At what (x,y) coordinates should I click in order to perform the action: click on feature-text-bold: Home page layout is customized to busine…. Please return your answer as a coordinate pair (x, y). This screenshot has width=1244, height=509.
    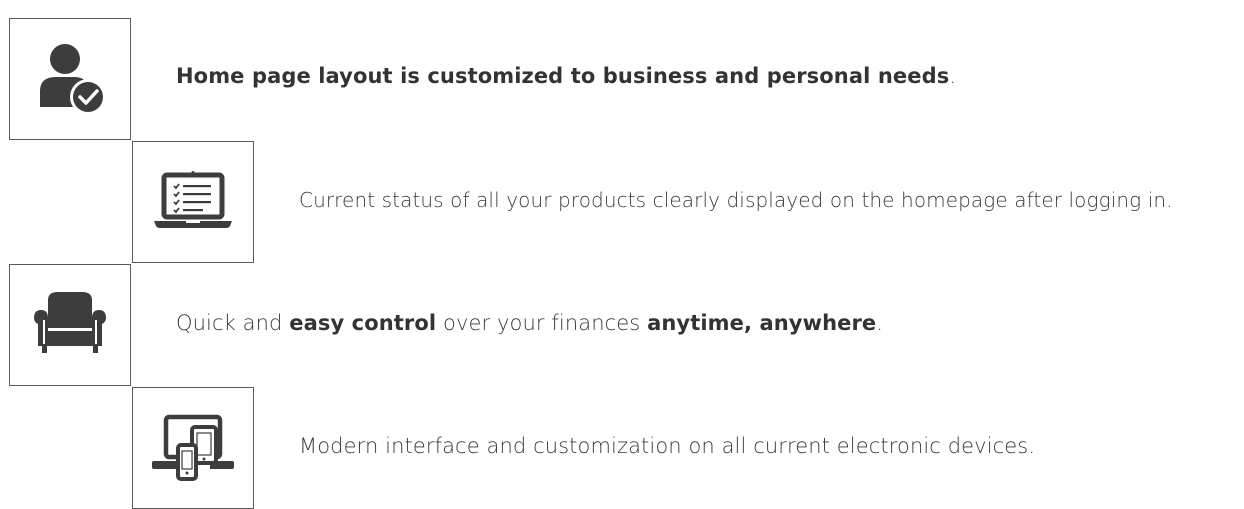
    Looking at the image, I should click on (563, 76).